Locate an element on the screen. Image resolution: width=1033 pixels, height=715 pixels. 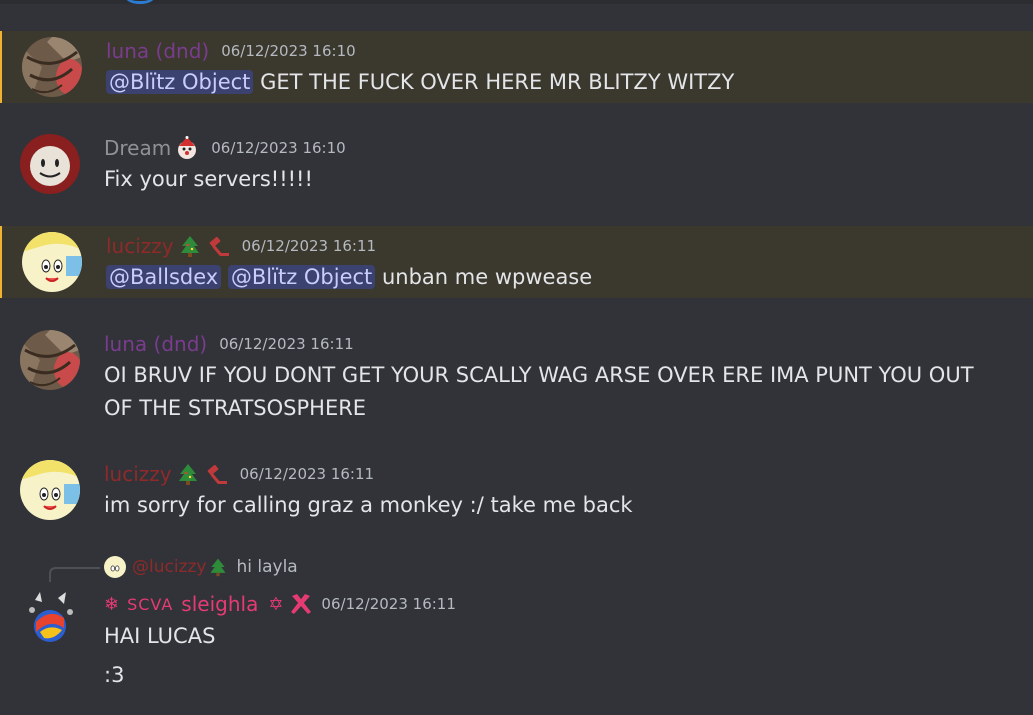
message-text: :3 is located at coordinates (114, 675).